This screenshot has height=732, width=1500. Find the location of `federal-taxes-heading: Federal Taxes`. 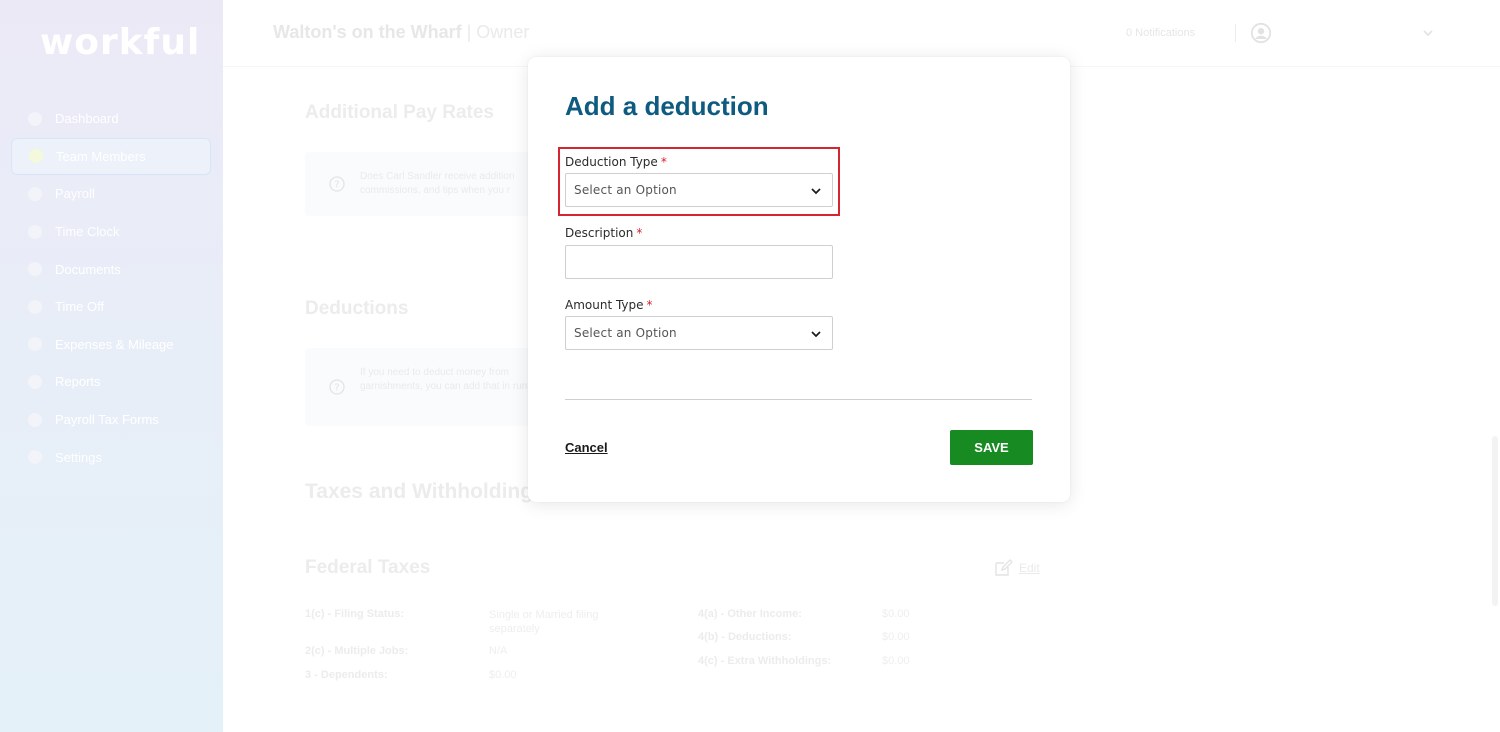

federal-taxes-heading: Federal Taxes is located at coordinates (368, 567).